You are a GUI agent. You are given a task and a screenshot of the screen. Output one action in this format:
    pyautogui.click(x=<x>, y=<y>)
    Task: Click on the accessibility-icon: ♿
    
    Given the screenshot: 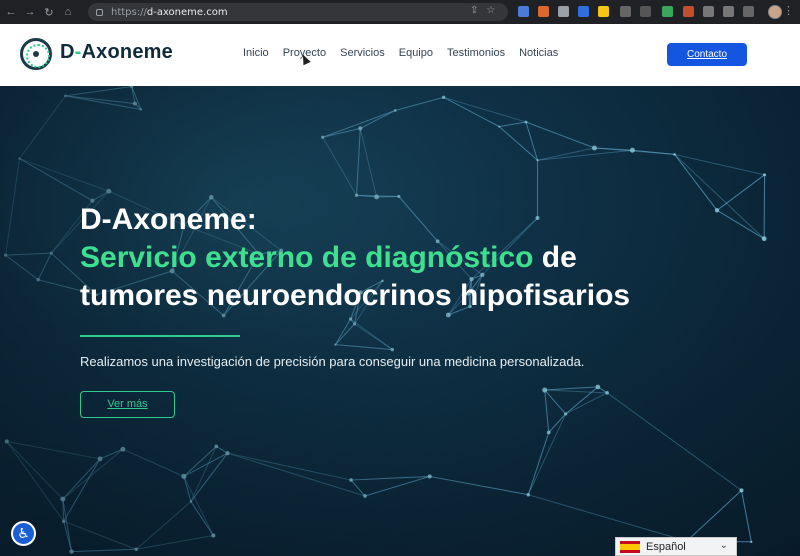 What is the action you would take?
    pyautogui.click(x=23, y=533)
    